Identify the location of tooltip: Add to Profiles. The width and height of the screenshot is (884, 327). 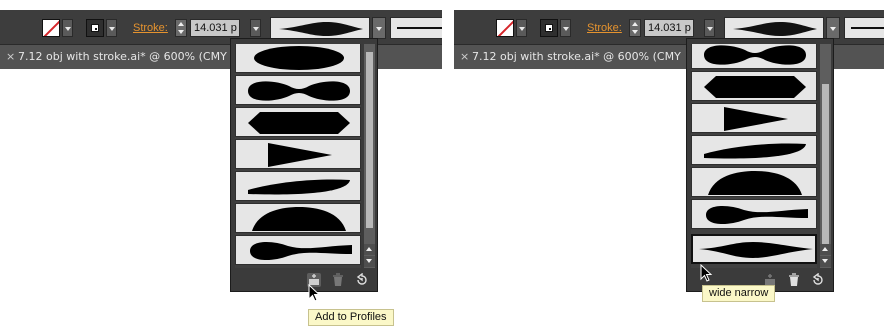
(351, 317).